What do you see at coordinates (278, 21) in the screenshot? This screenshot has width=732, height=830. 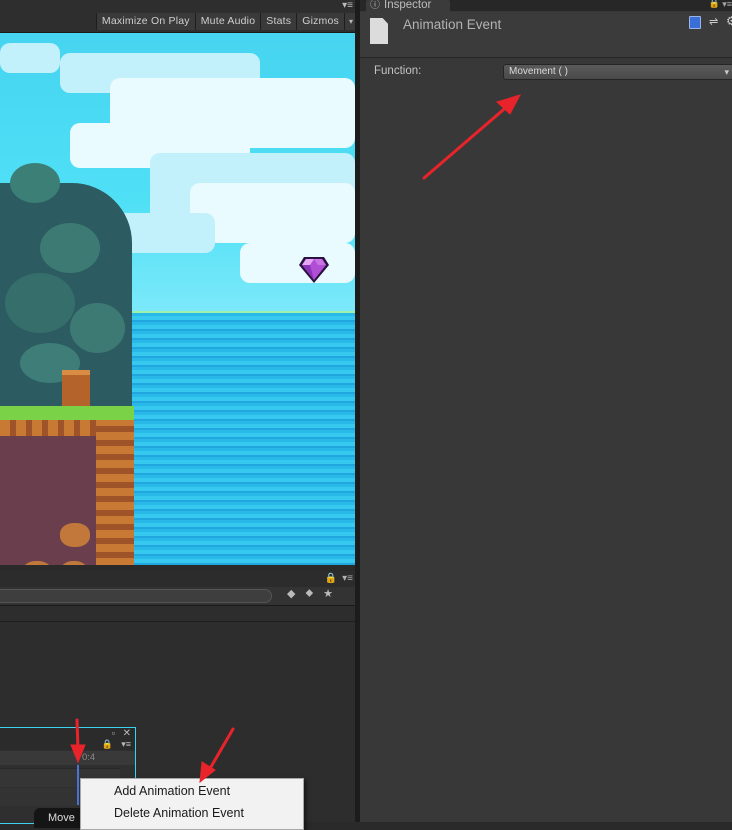 I see `stats-button: Stats` at bounding box center [278, 21].